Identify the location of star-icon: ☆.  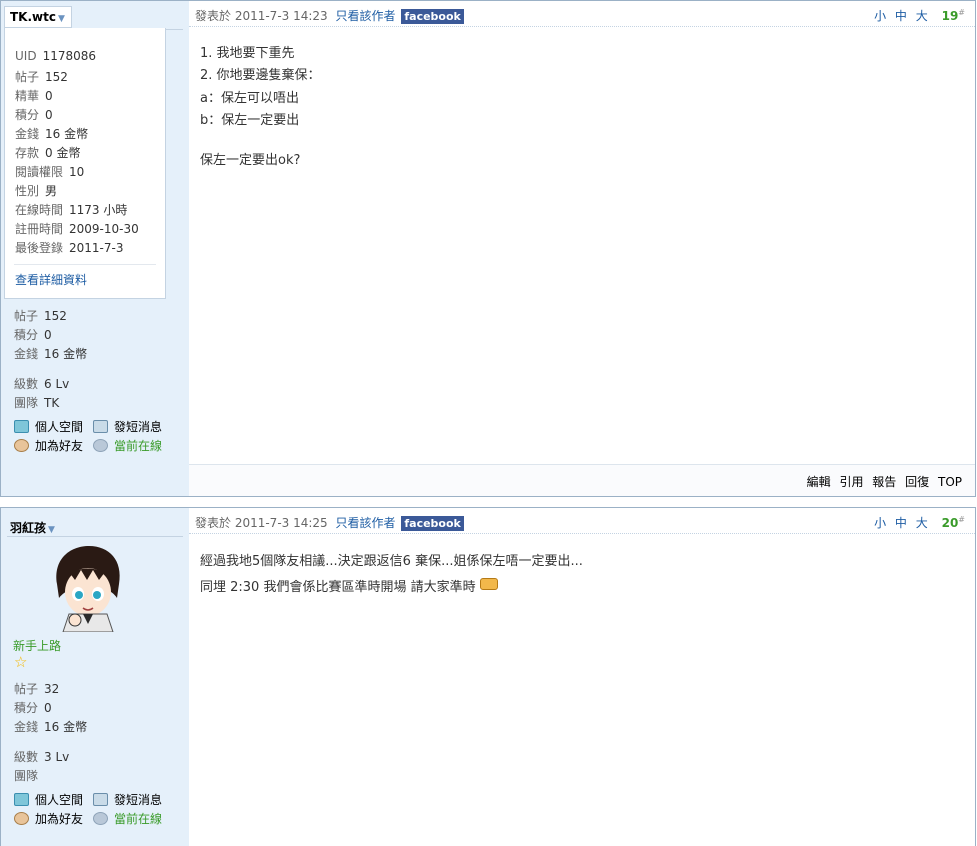
(21, 662).